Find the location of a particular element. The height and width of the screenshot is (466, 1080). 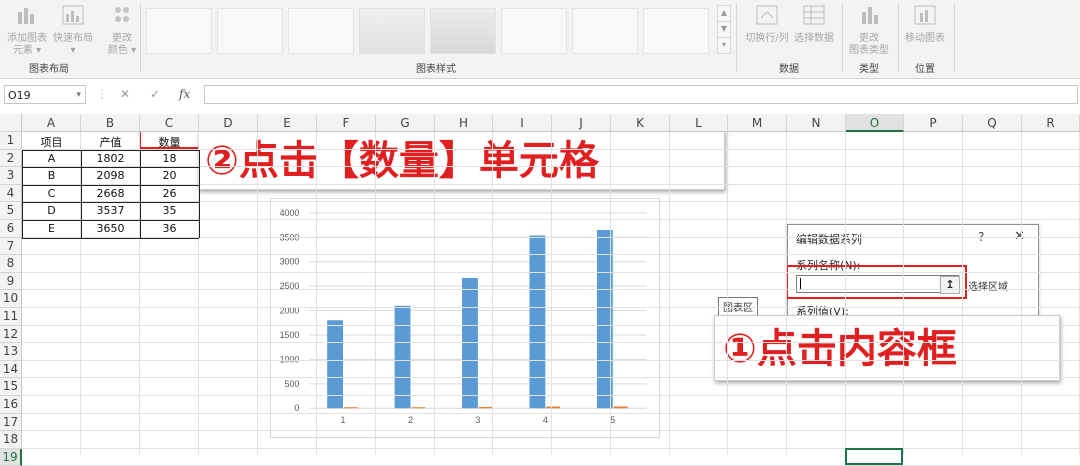

row-header-17: 17 is located at coordinates (11, 422).